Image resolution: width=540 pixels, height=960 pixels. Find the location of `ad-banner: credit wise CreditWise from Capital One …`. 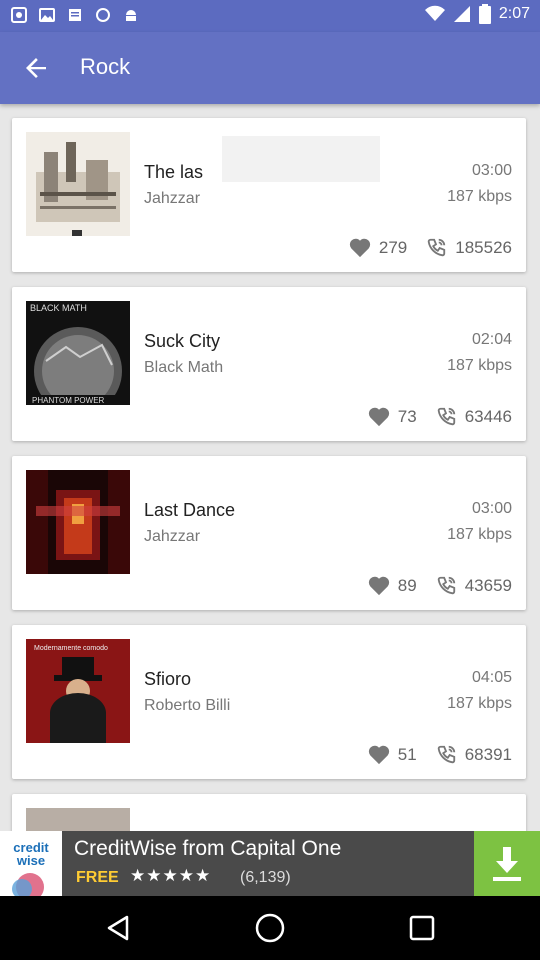

ad-banner: credit wise CreditWise from Capital One … is located at coordinates (270, 866).